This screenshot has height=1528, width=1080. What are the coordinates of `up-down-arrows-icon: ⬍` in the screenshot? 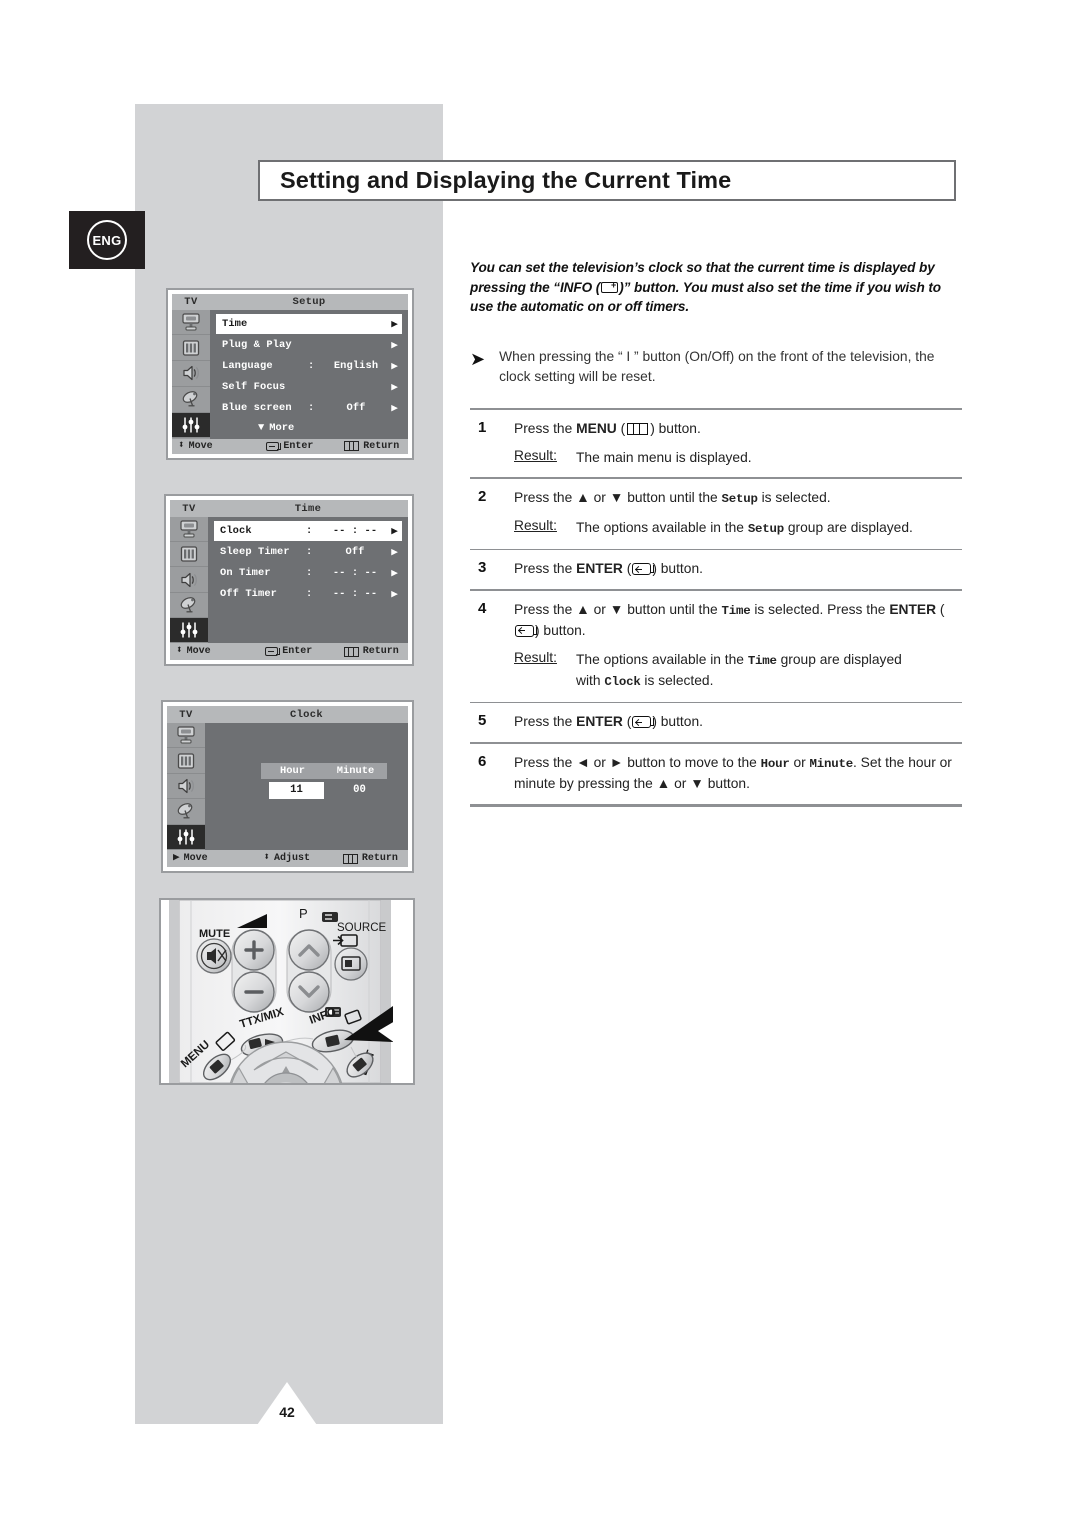 It's located at (181, 445).